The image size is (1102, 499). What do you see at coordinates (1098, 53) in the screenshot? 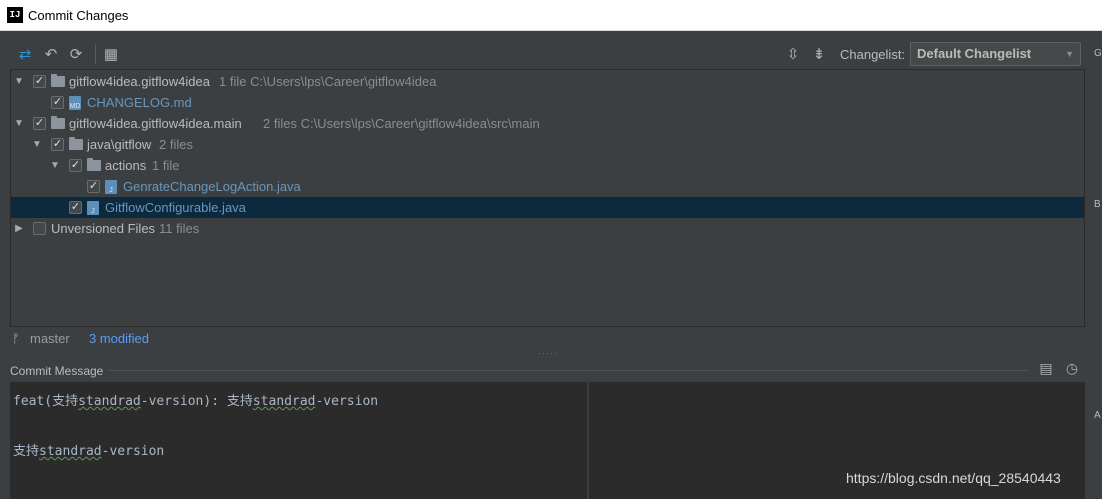
I see `edge-letter: G` at bounding box center [1098, 53].